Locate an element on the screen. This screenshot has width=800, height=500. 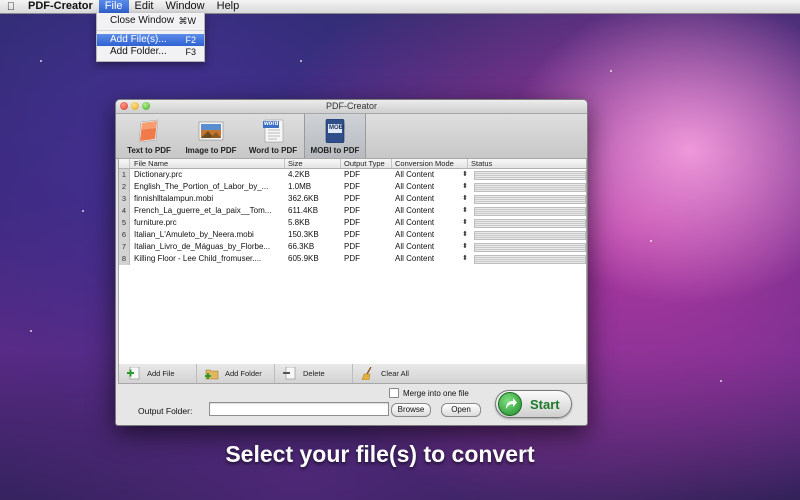
add-file-icon is located at coordinates (134, 373).